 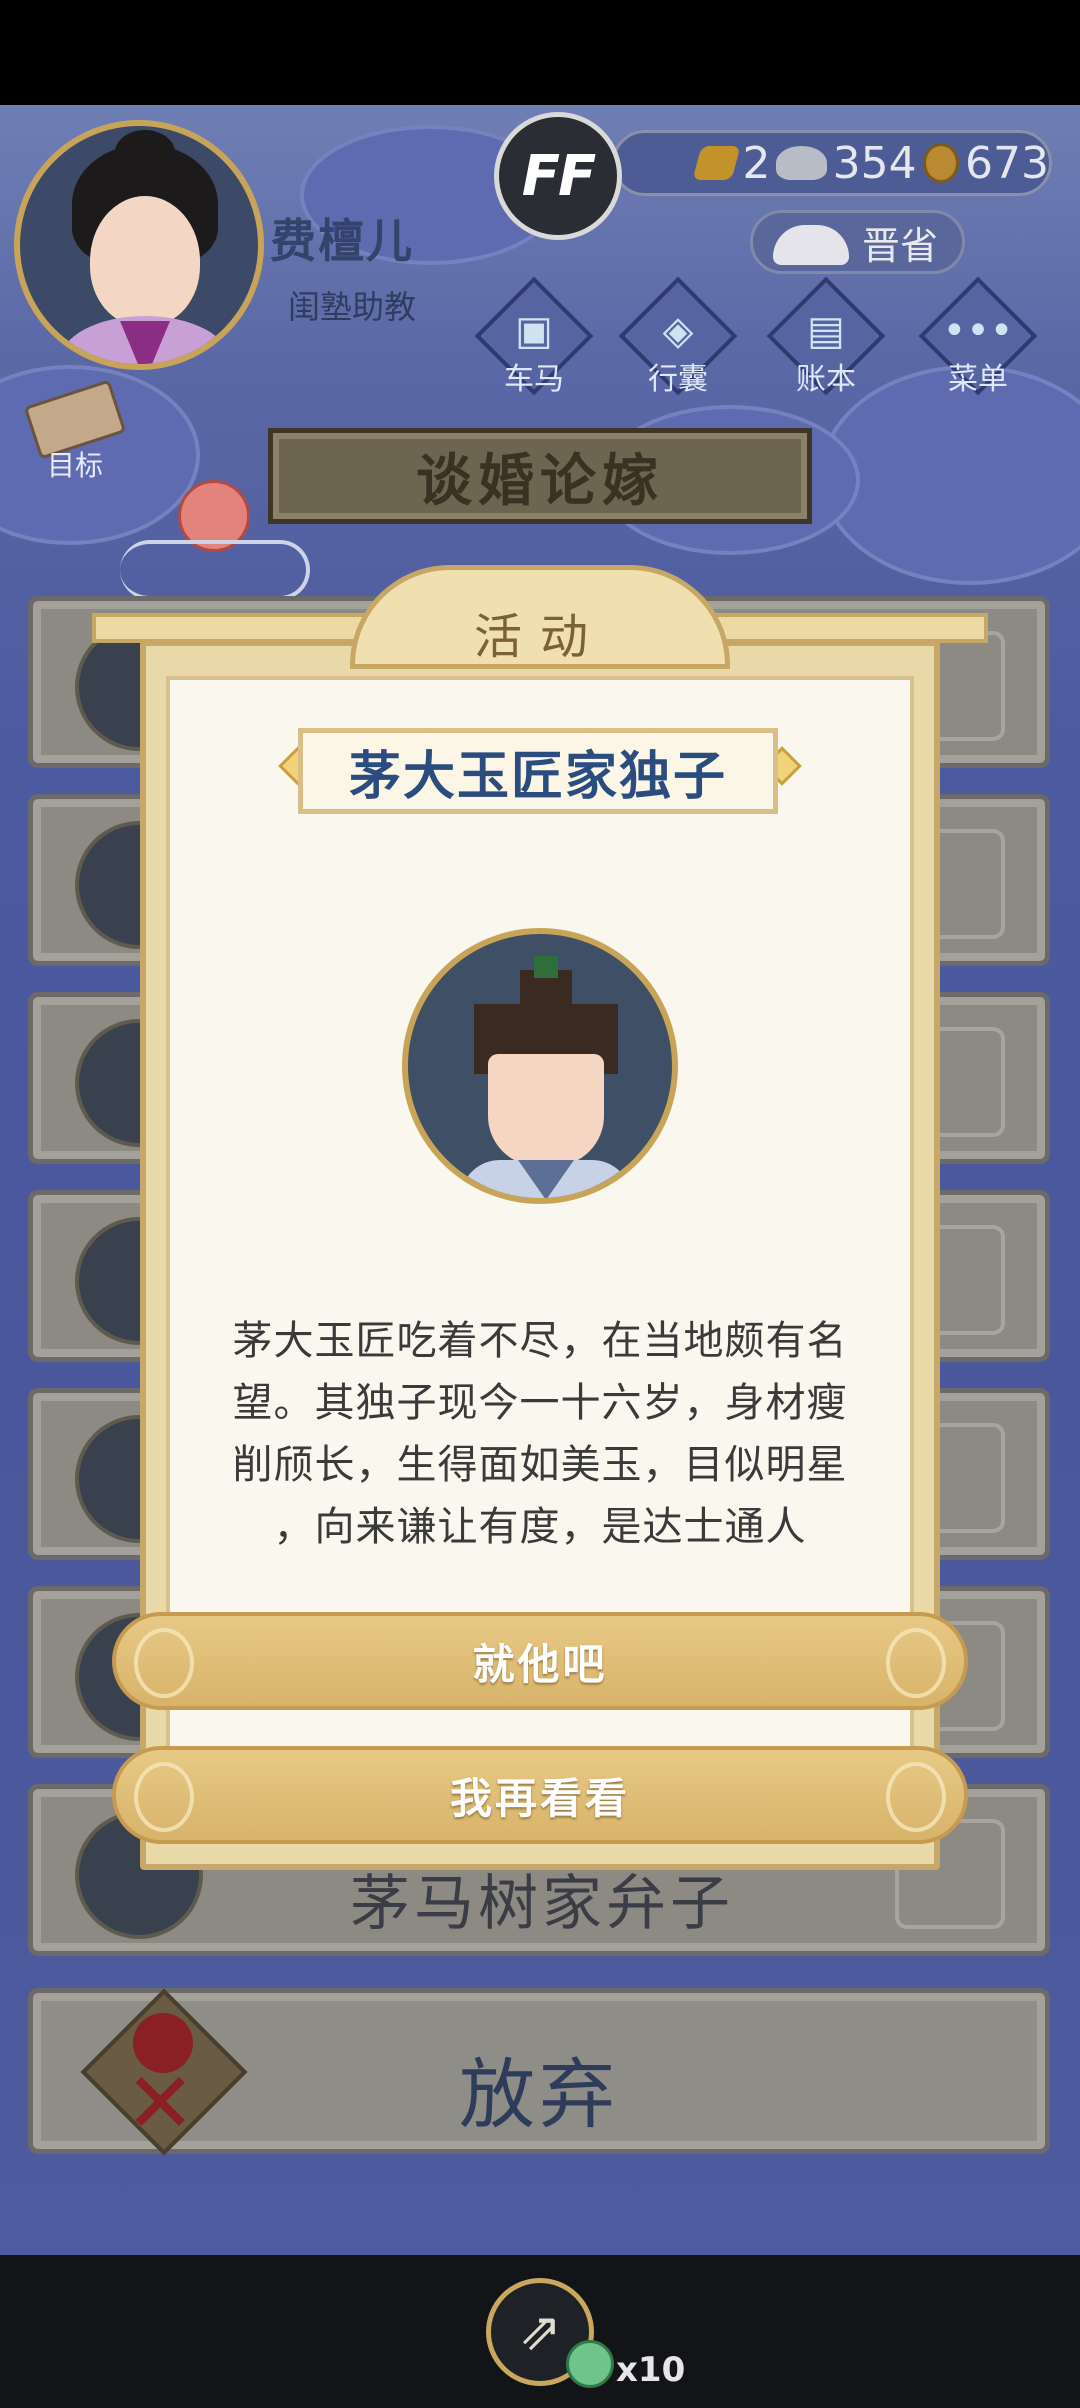 What do you see at coordinates (539, 2094) in the screenshot?
I see `give-up-label: 放弃` at bounding box center [539, 2094].